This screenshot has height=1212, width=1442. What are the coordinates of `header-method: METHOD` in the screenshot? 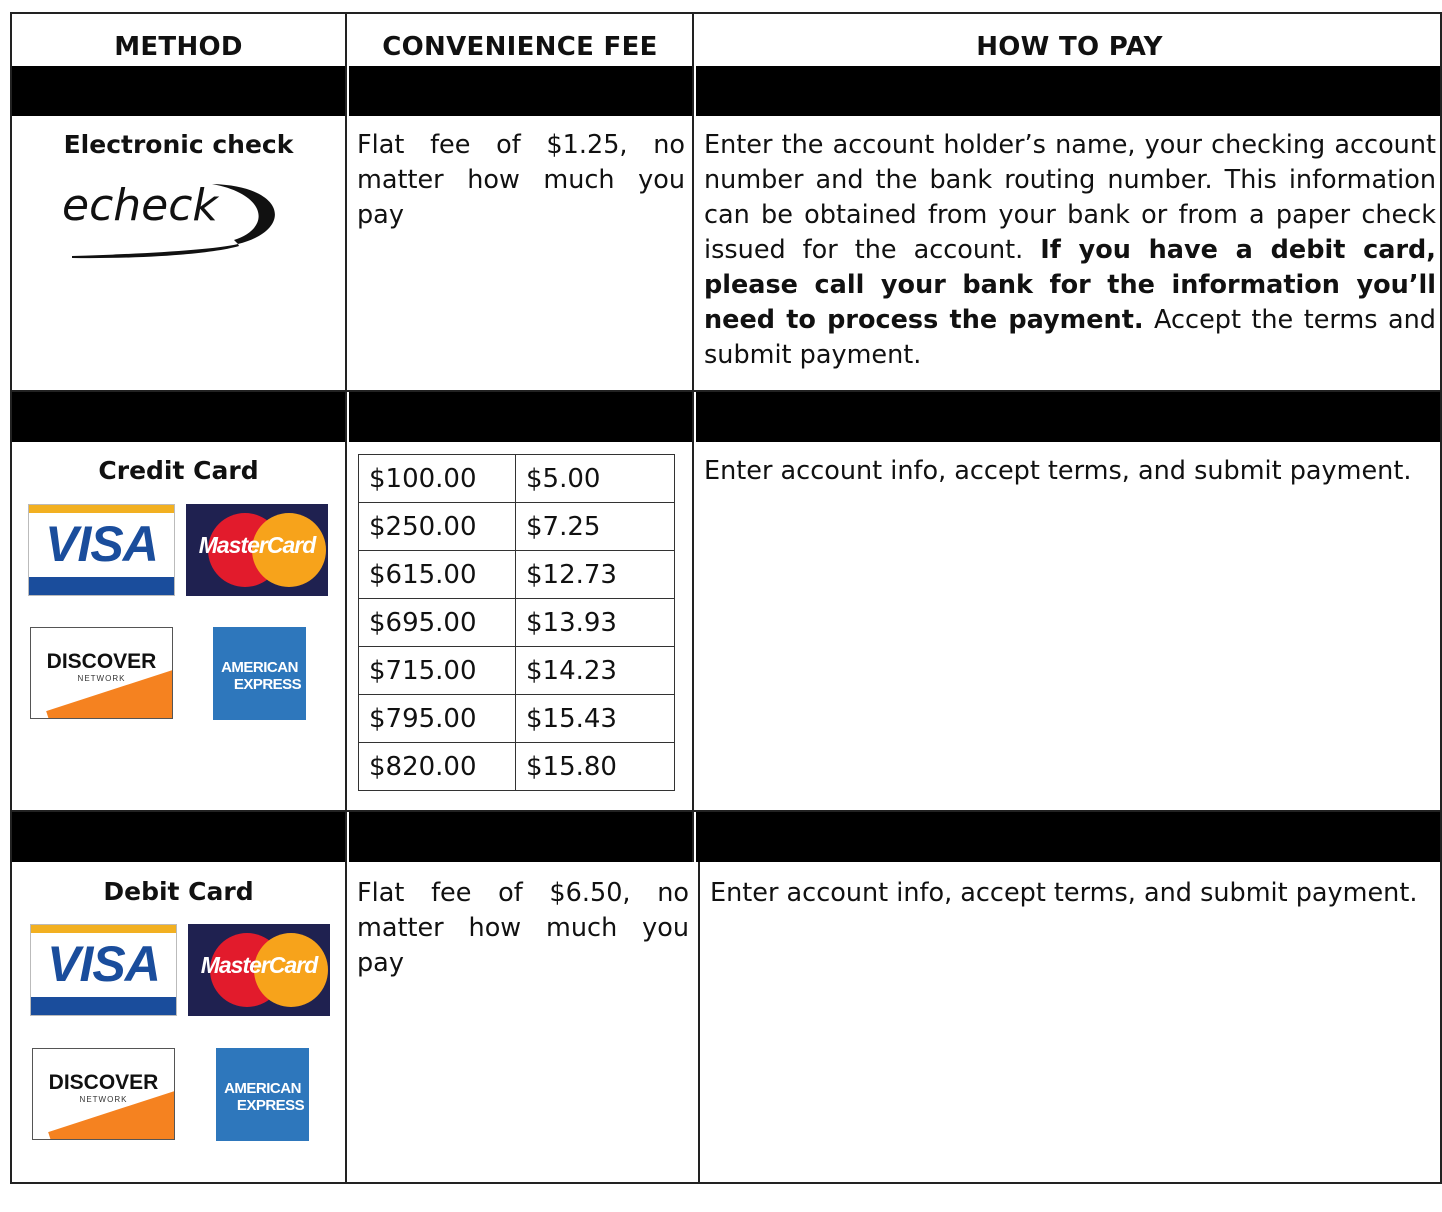 It's located at (178, 47).